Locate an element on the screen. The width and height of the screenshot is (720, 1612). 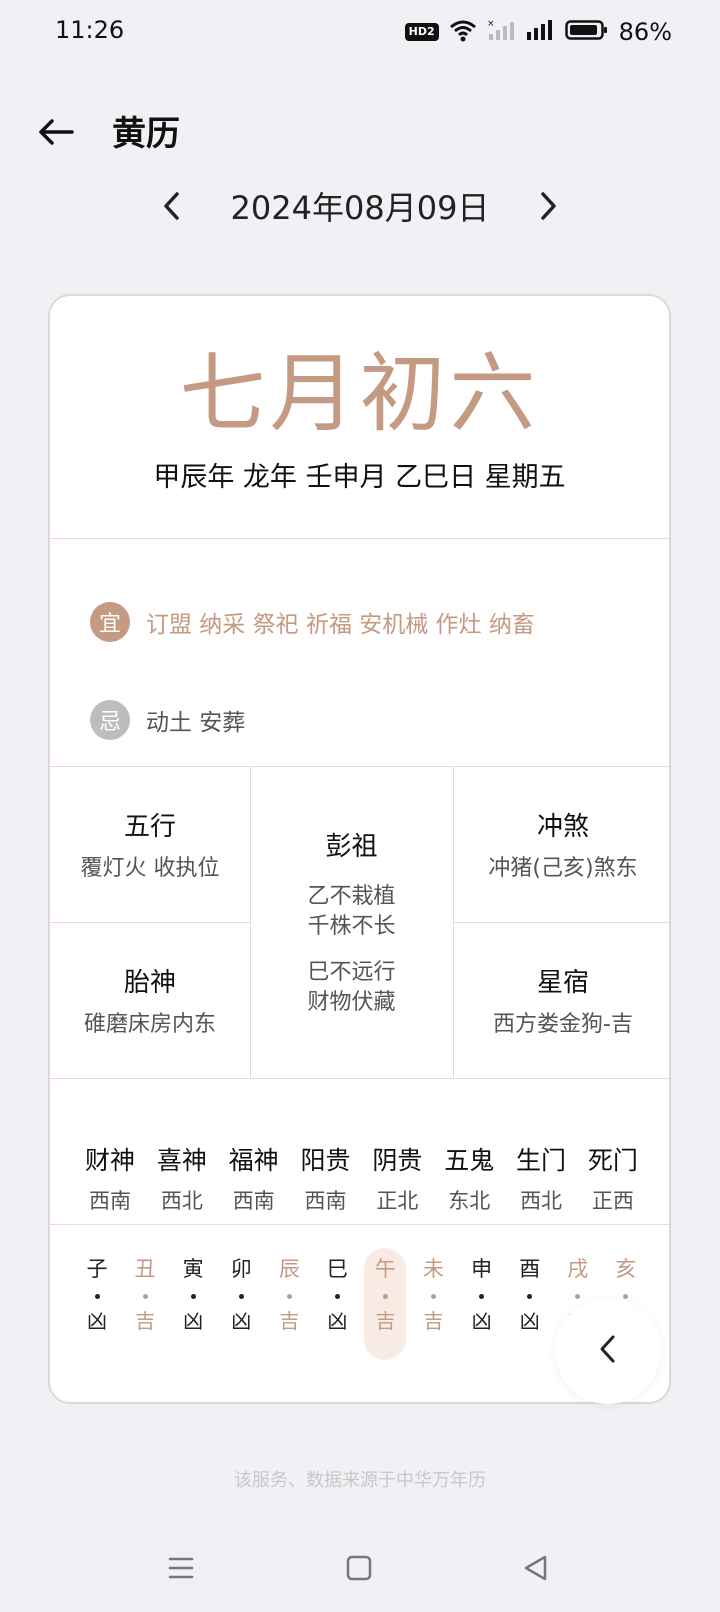
god-item: 福神 西南 is located at coordinates (254, 1180).